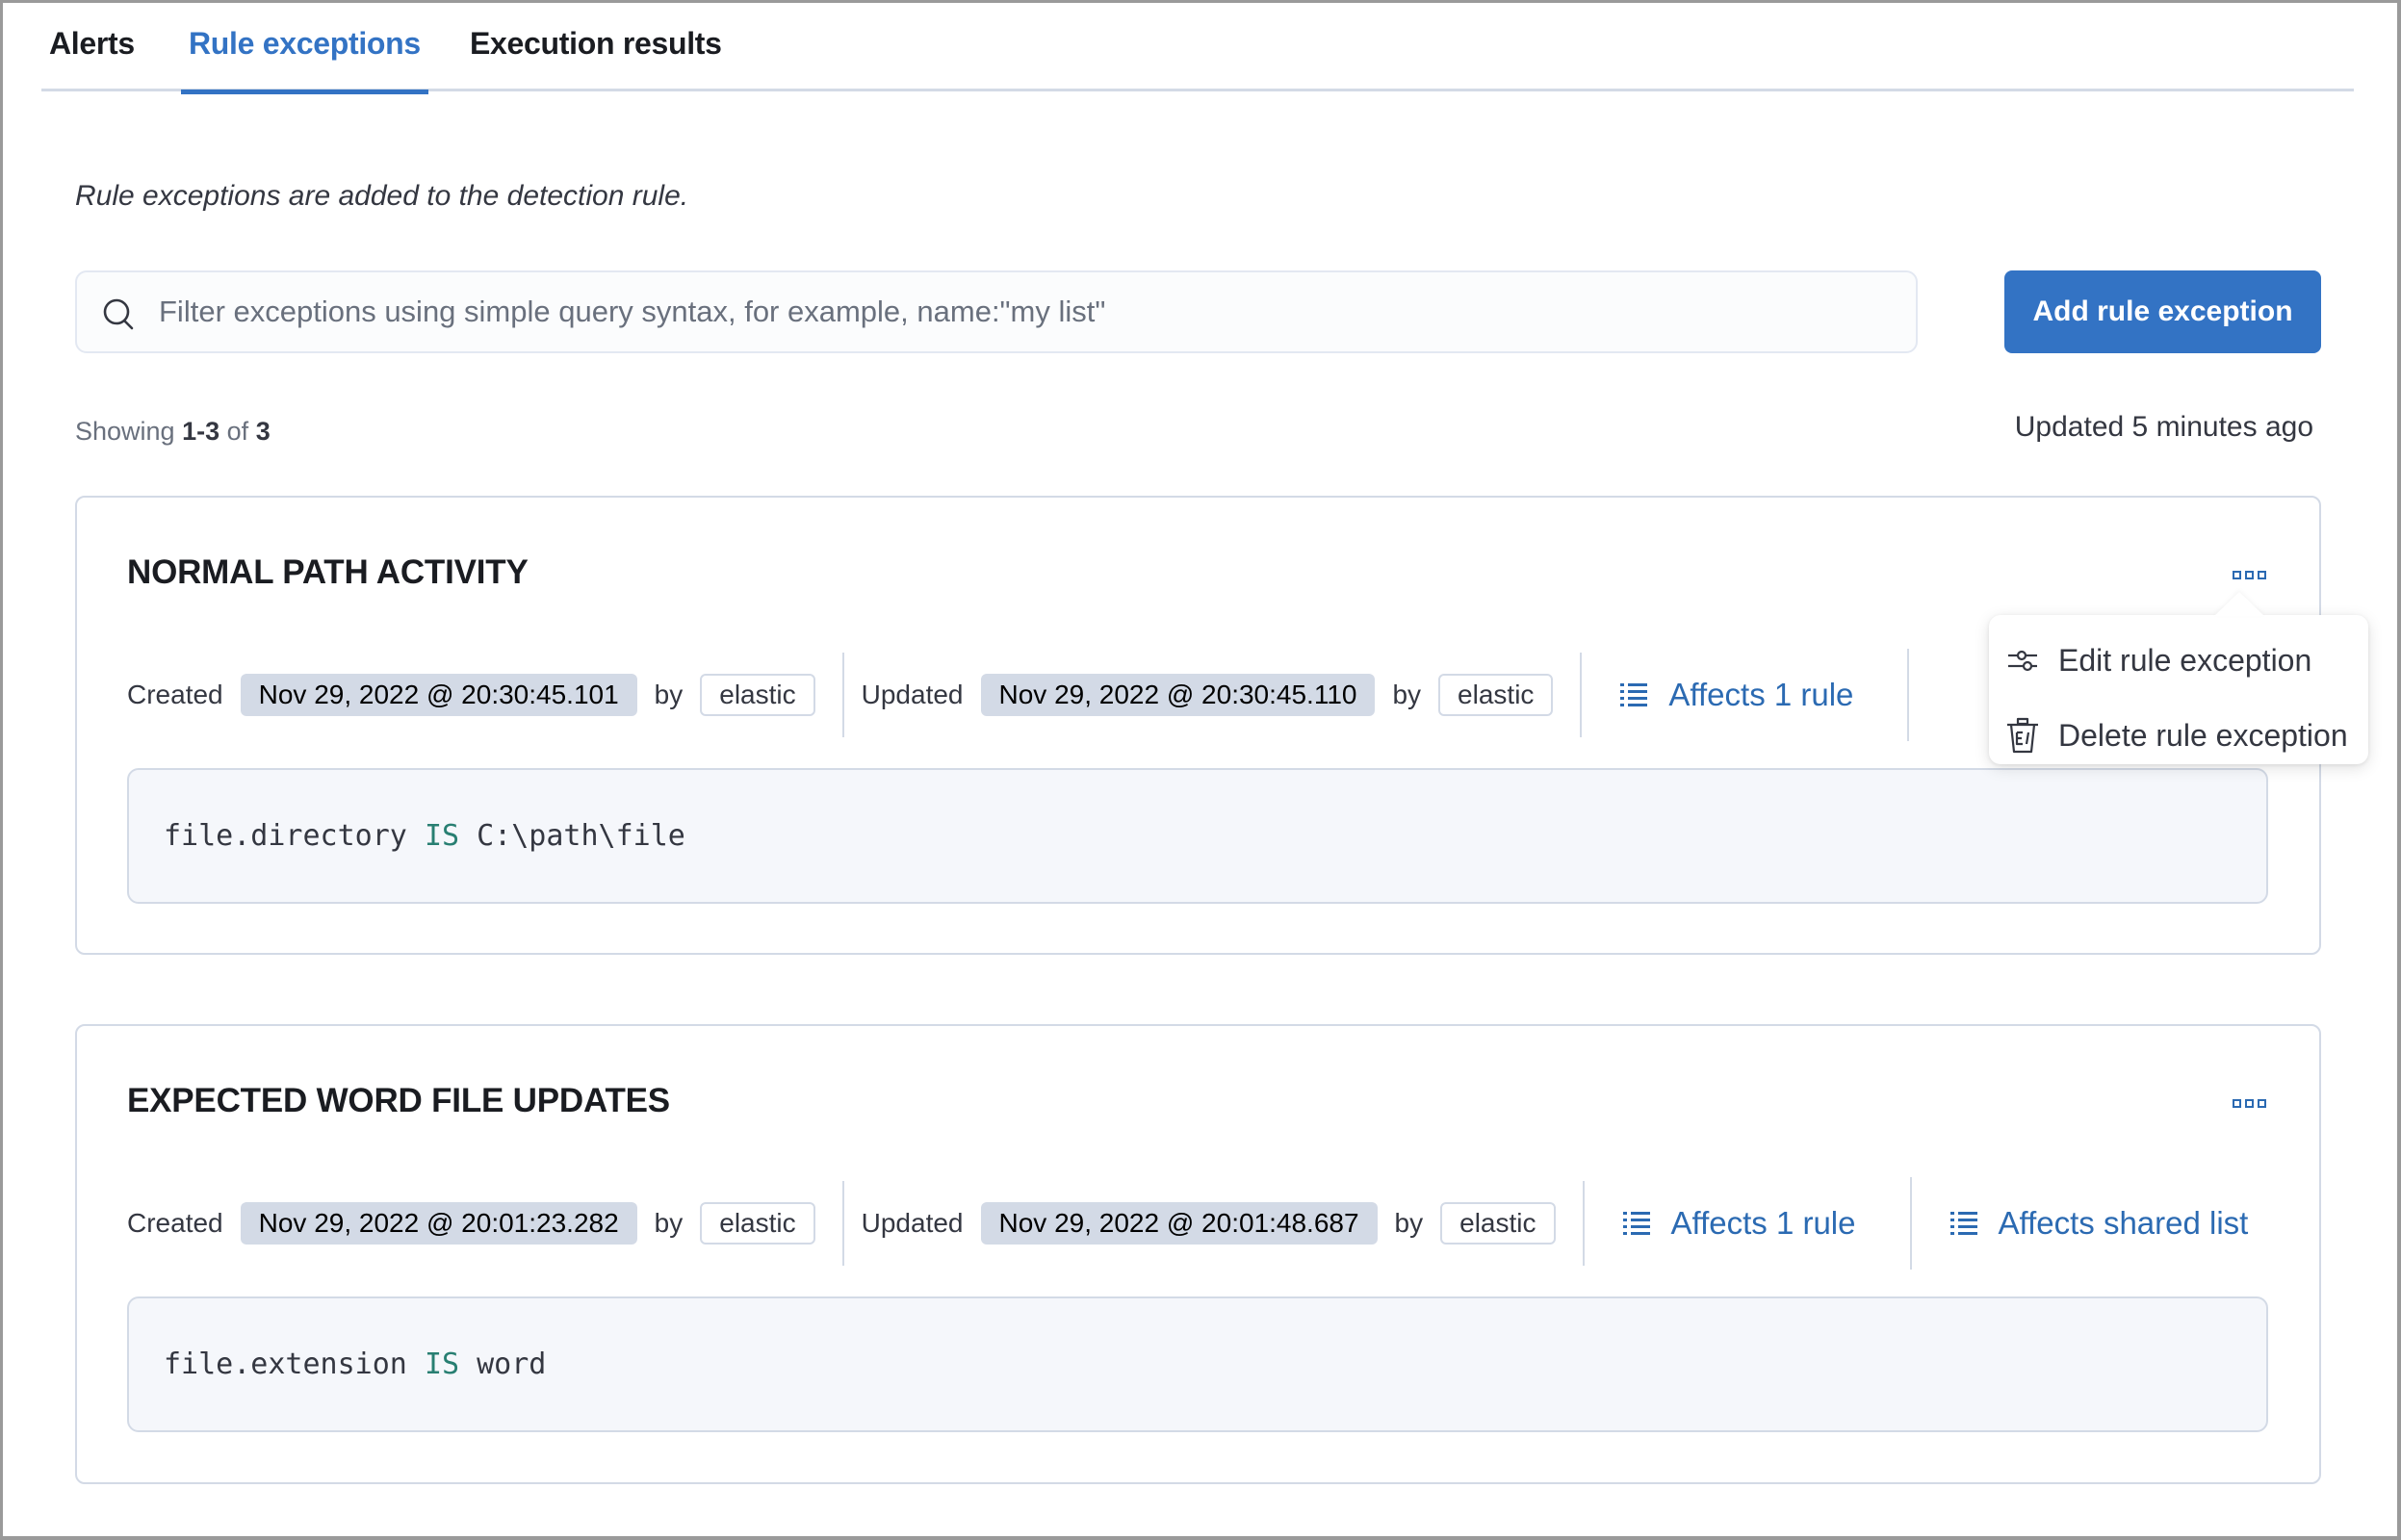 This screenshot has width=2401, height=1540. I want to click on condition-value: word, so click(512, 1364).